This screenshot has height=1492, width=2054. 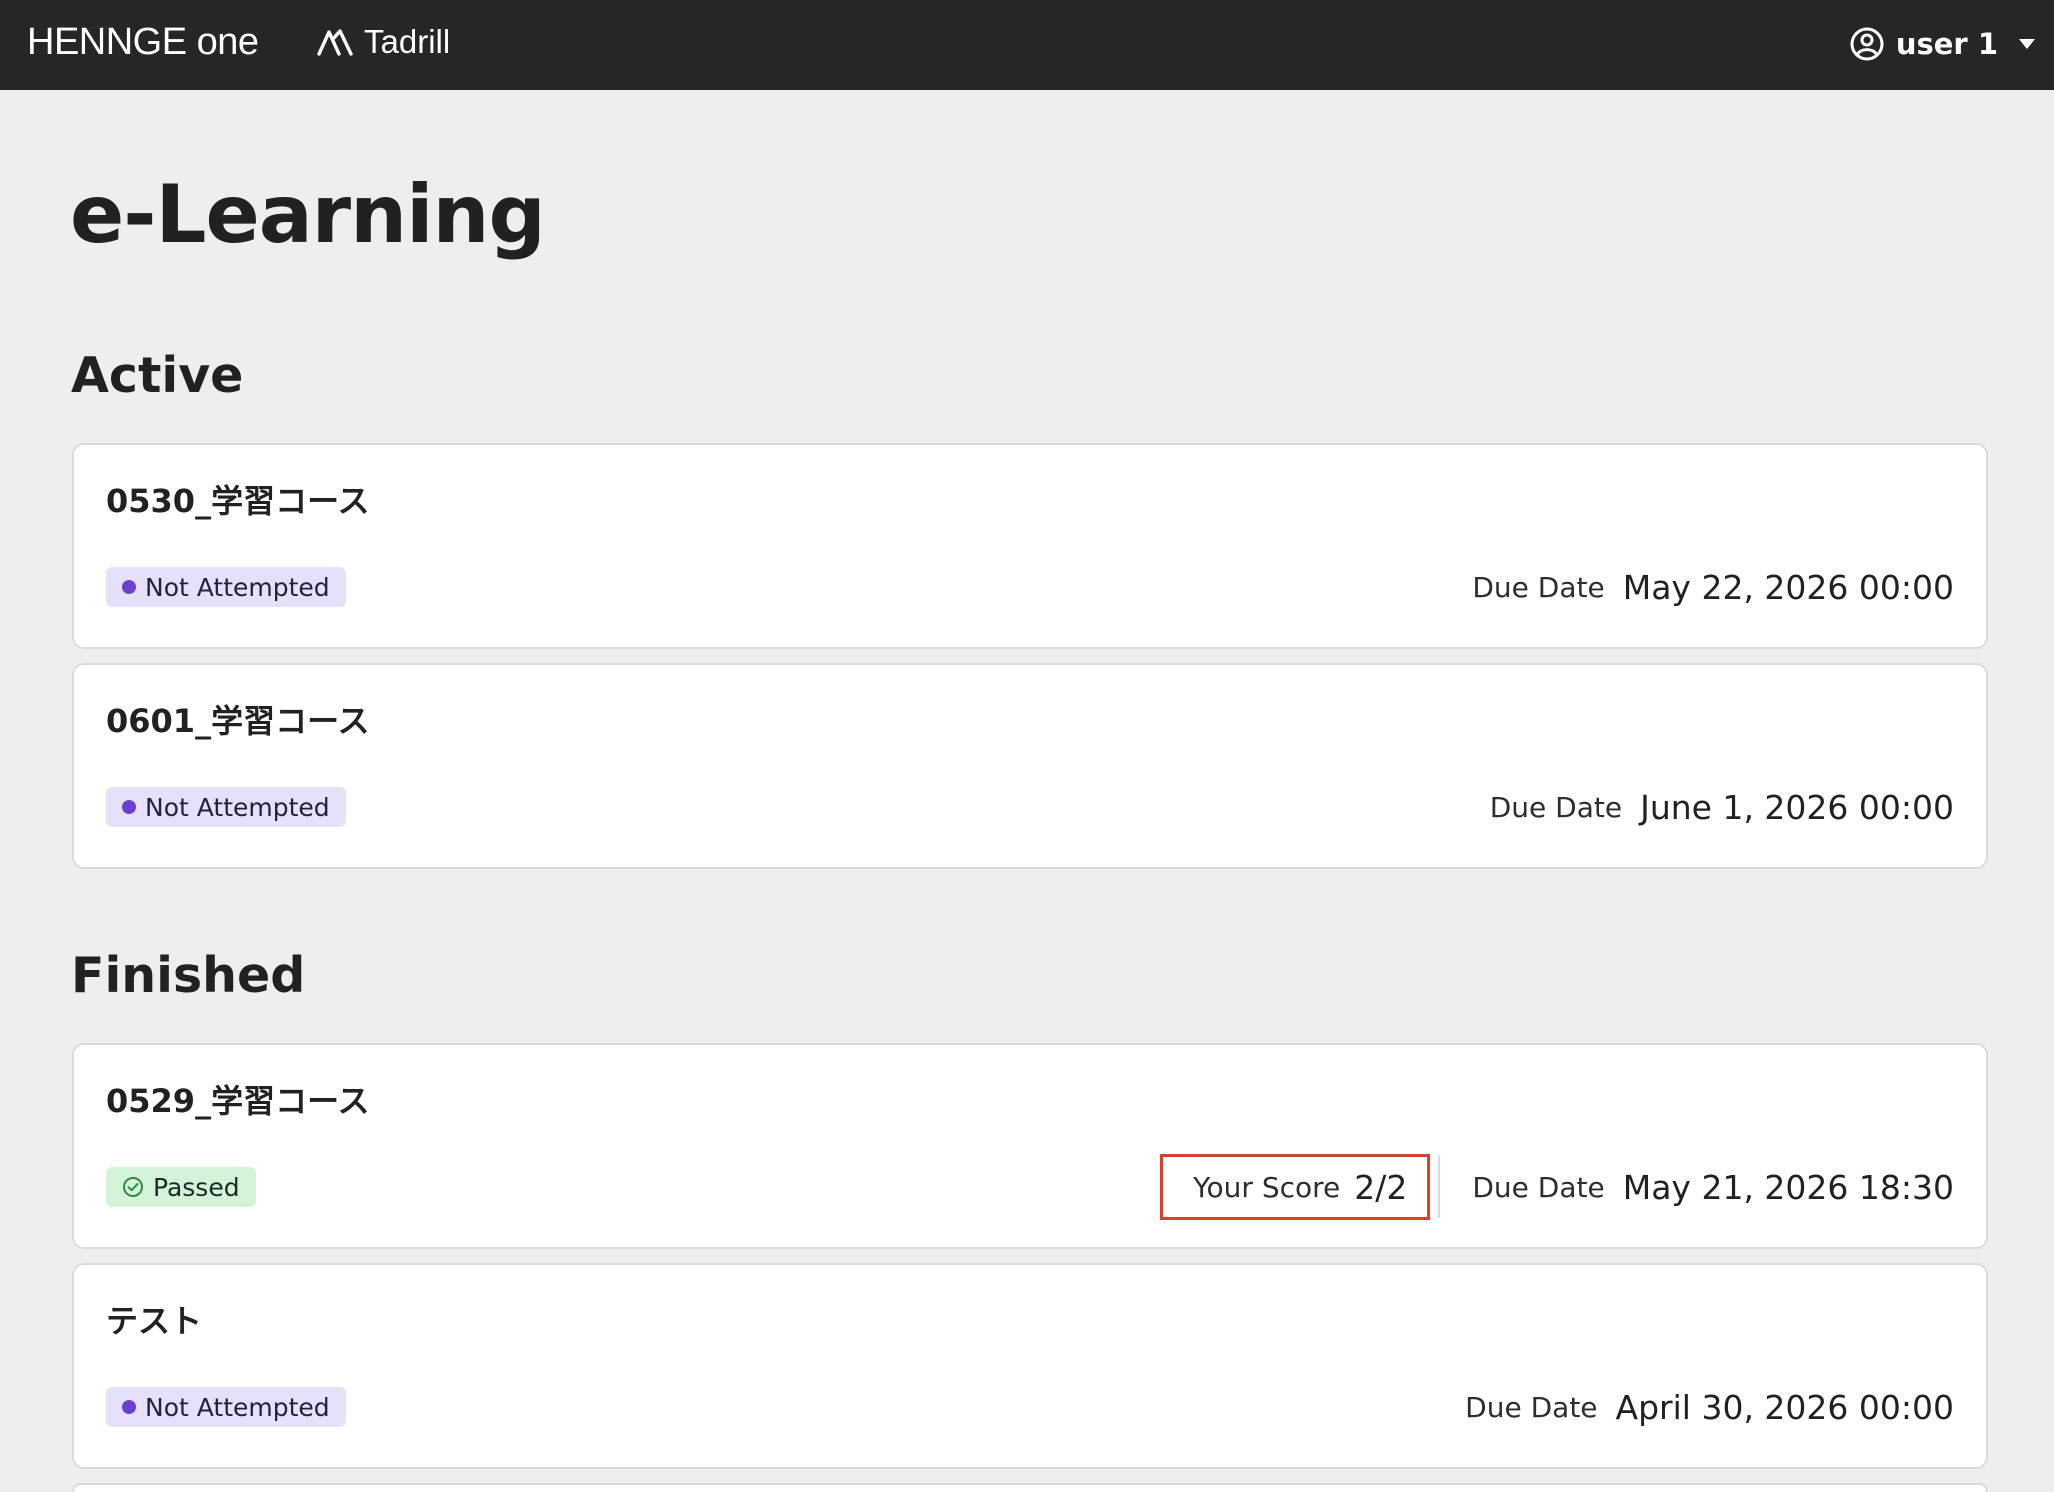 I want to click on product-label: Tadrill, so click(x=407, y=41).